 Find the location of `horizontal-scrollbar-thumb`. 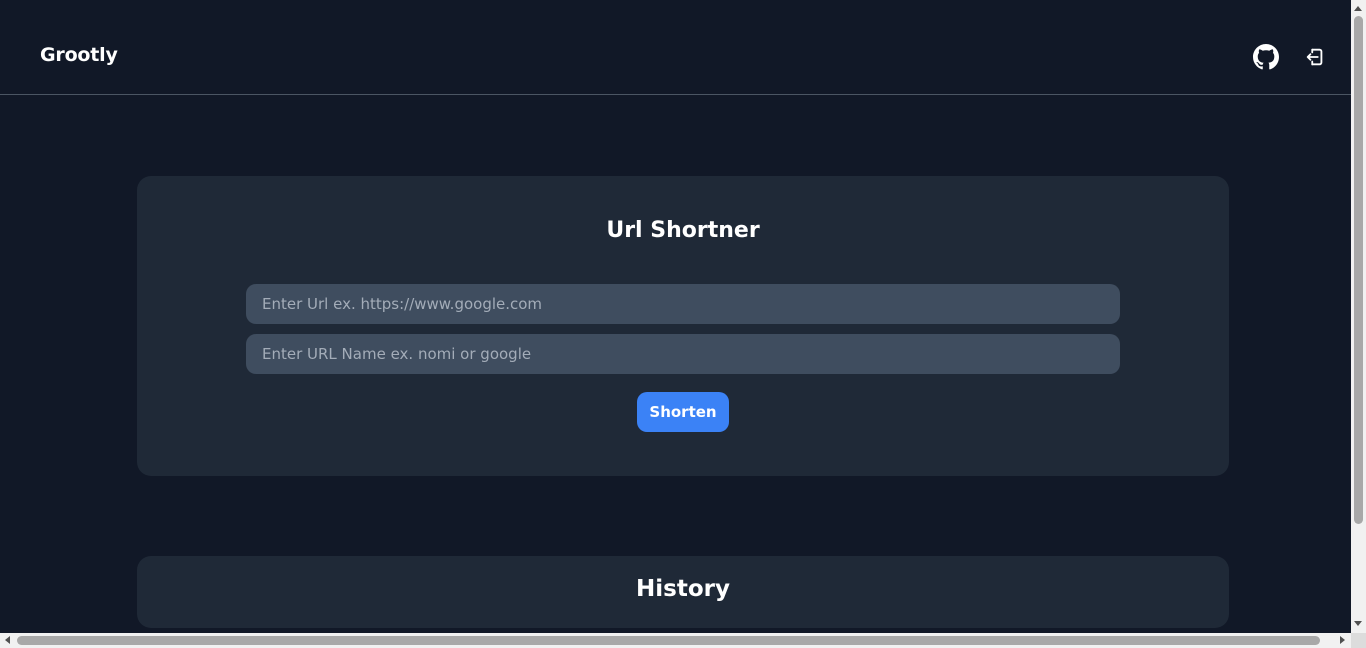

horizontal-scrollbar-thumb is located at coordinates (668, 640).